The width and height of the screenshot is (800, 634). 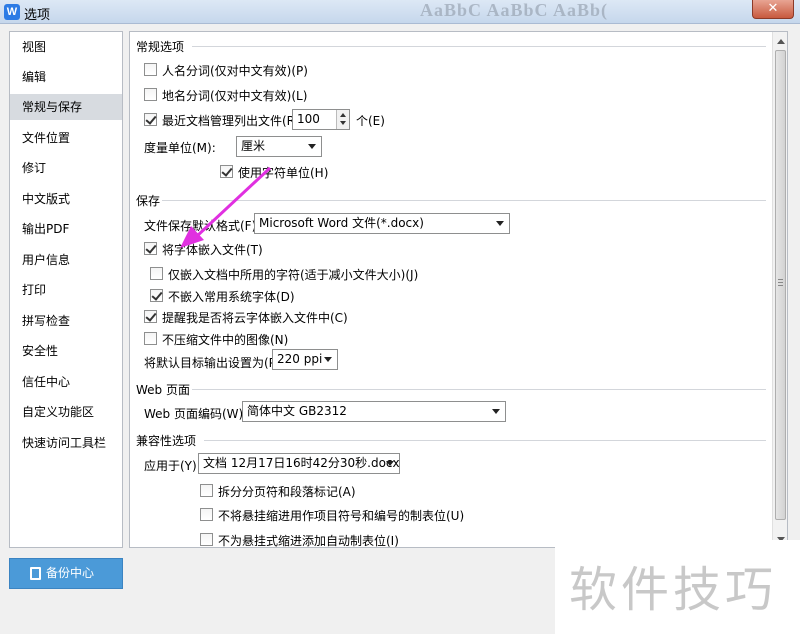 I want to click on sidebar-item-user-info: 用户信息, so click(x=66, y=260).